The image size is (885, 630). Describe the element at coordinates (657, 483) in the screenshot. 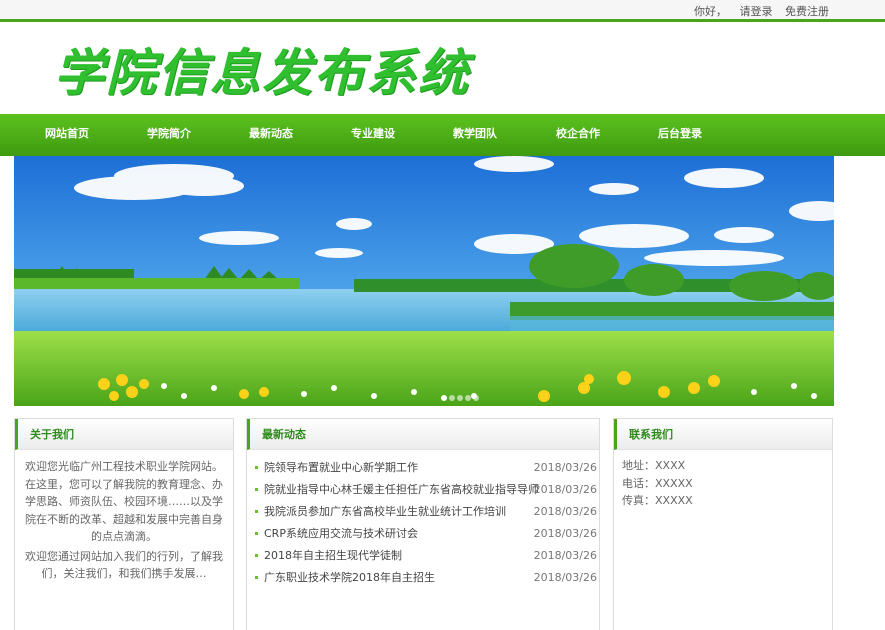

I see `contact-phone: 电话：XXXXX` at that location.